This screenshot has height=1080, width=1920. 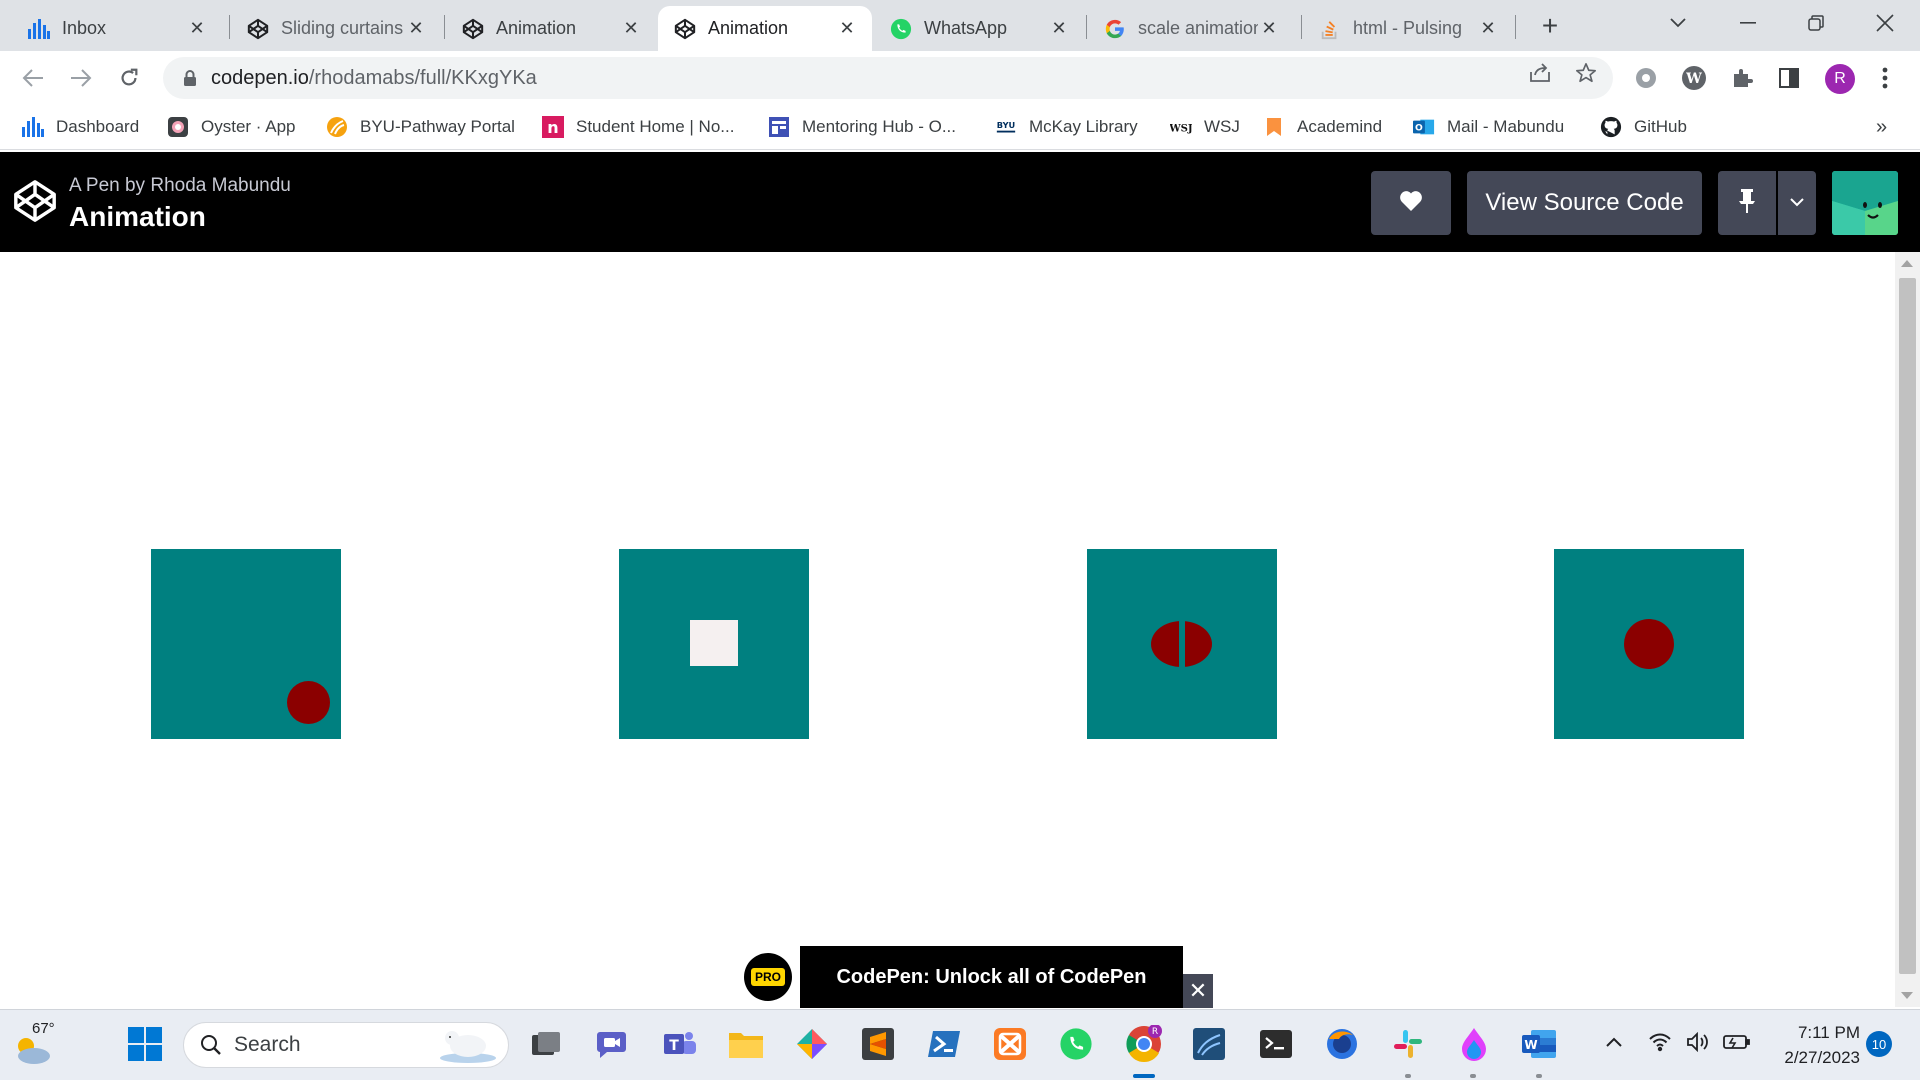 What do you see at coordinates (674, 1046) in the screenshot?
I see `svg-text: T` at bounding box center [674, 1046].